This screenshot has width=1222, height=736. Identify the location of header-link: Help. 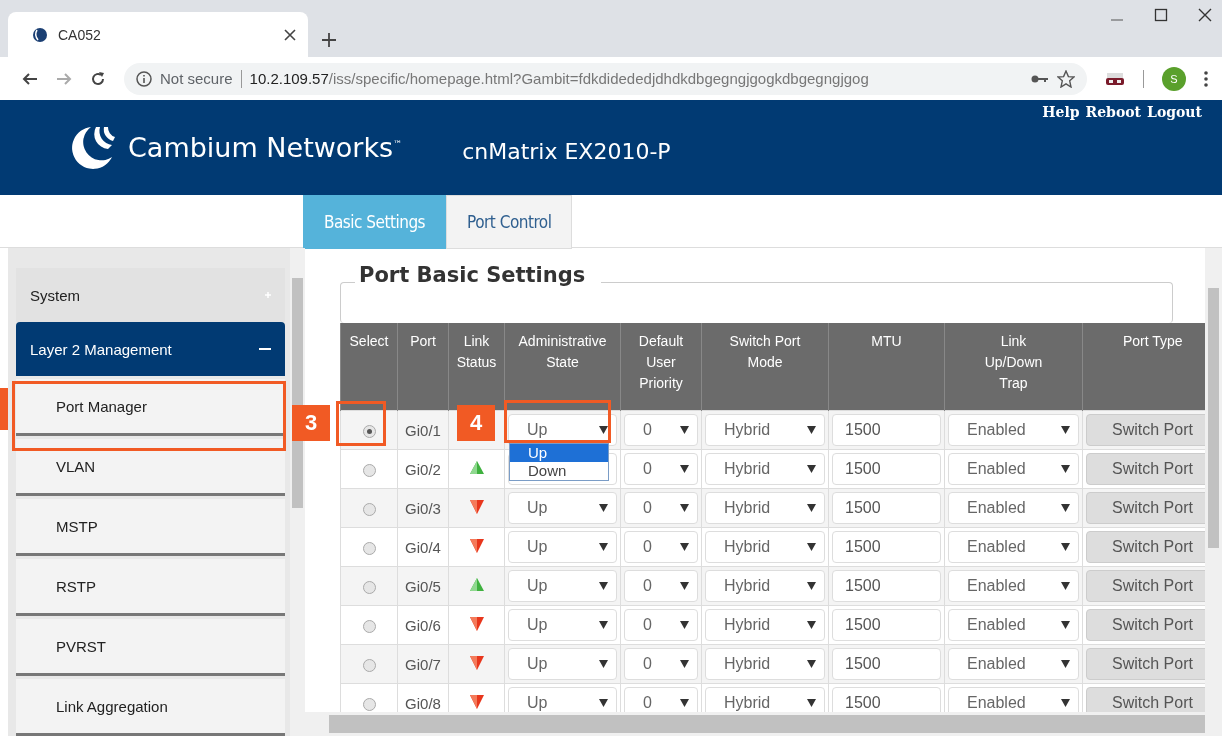
(1061, 112).